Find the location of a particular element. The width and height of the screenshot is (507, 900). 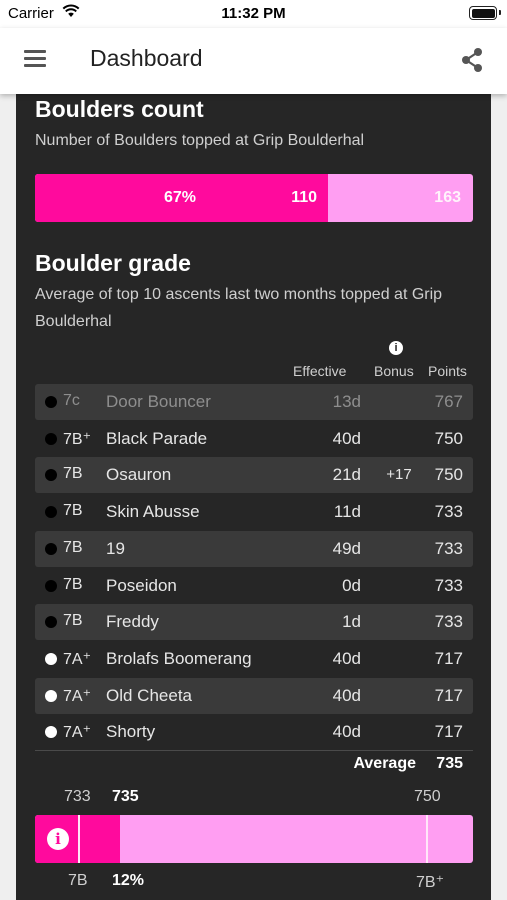

ascent-row: 7c Door Bouncer 13d 767 is located at coordinates (254, 402).